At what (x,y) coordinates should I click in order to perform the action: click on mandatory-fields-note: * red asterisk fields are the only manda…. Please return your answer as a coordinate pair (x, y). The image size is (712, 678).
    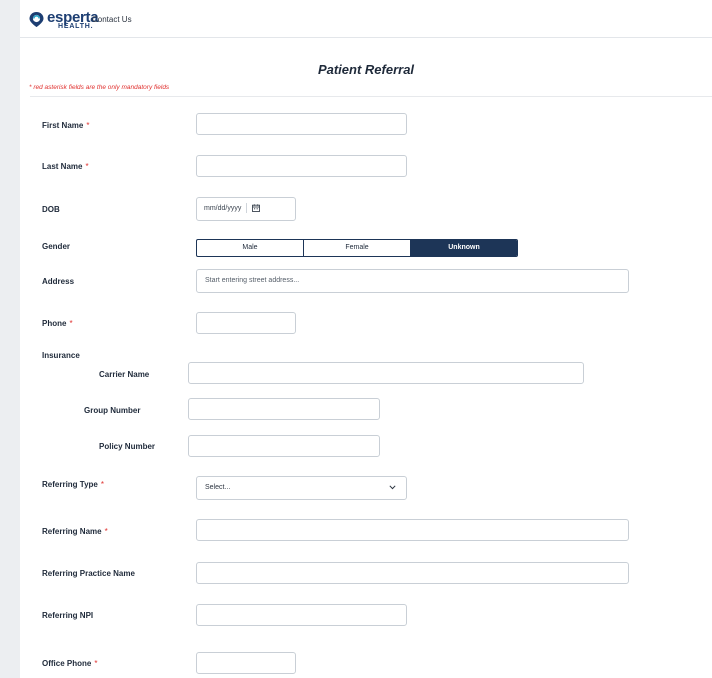
    Looking at the image, I should click on (99, 87).